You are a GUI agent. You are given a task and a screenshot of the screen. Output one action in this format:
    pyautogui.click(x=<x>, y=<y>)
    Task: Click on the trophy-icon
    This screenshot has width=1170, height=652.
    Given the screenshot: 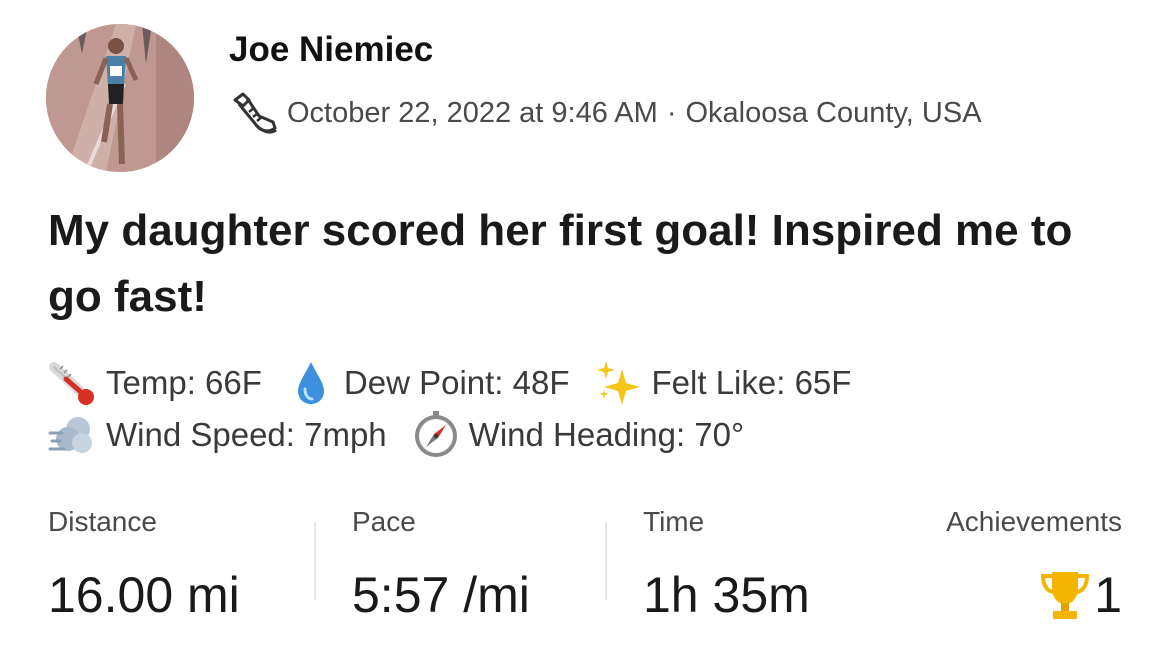 What is the action you would take?
    pyautogui.click(x=1065, y=595)
    